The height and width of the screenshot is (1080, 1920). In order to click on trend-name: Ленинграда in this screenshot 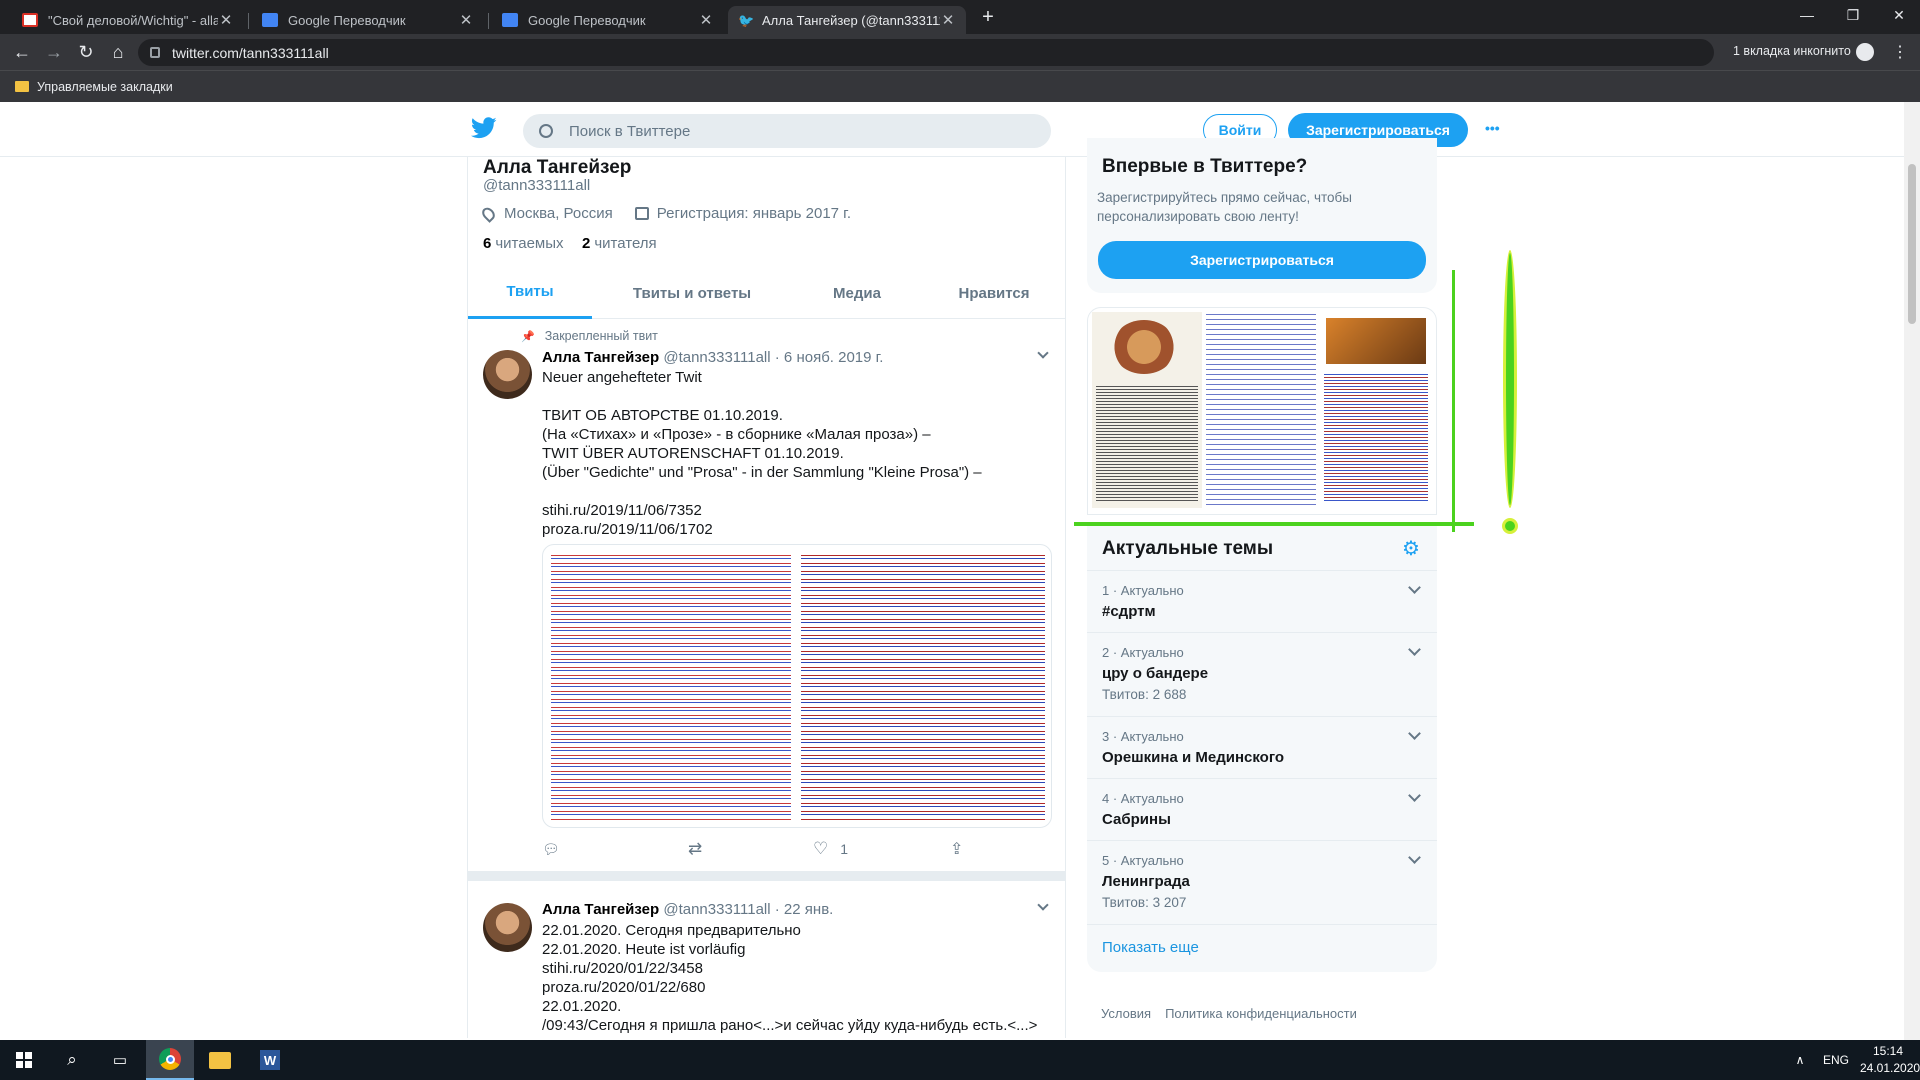, I will do `click(1146, 881)`.